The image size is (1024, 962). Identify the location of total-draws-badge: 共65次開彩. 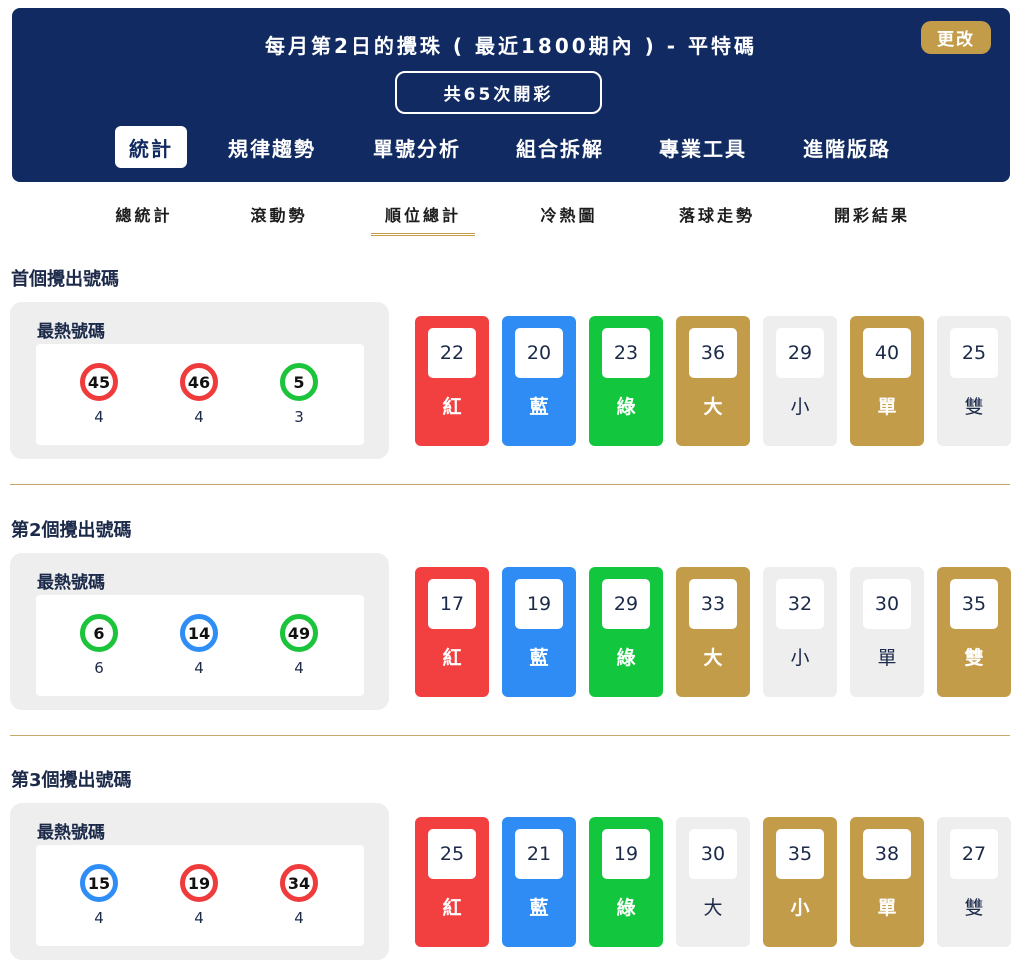
(498, 92).